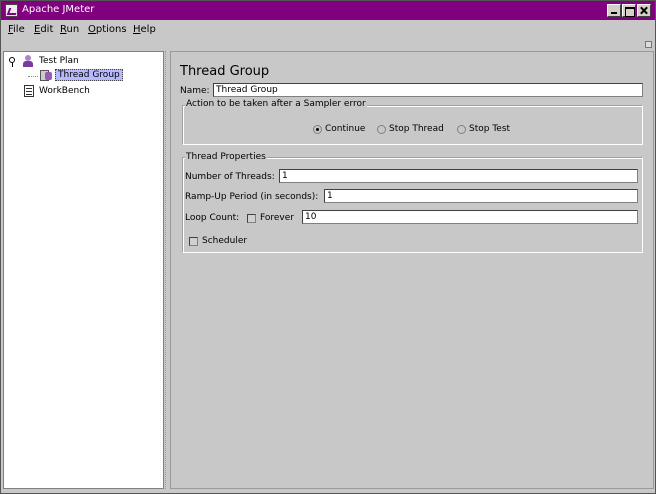 This screenshot has width=656, height=494. Describe the element at coordinates (16, 29) in the screenshot. I see `menu-file: File` at that location.